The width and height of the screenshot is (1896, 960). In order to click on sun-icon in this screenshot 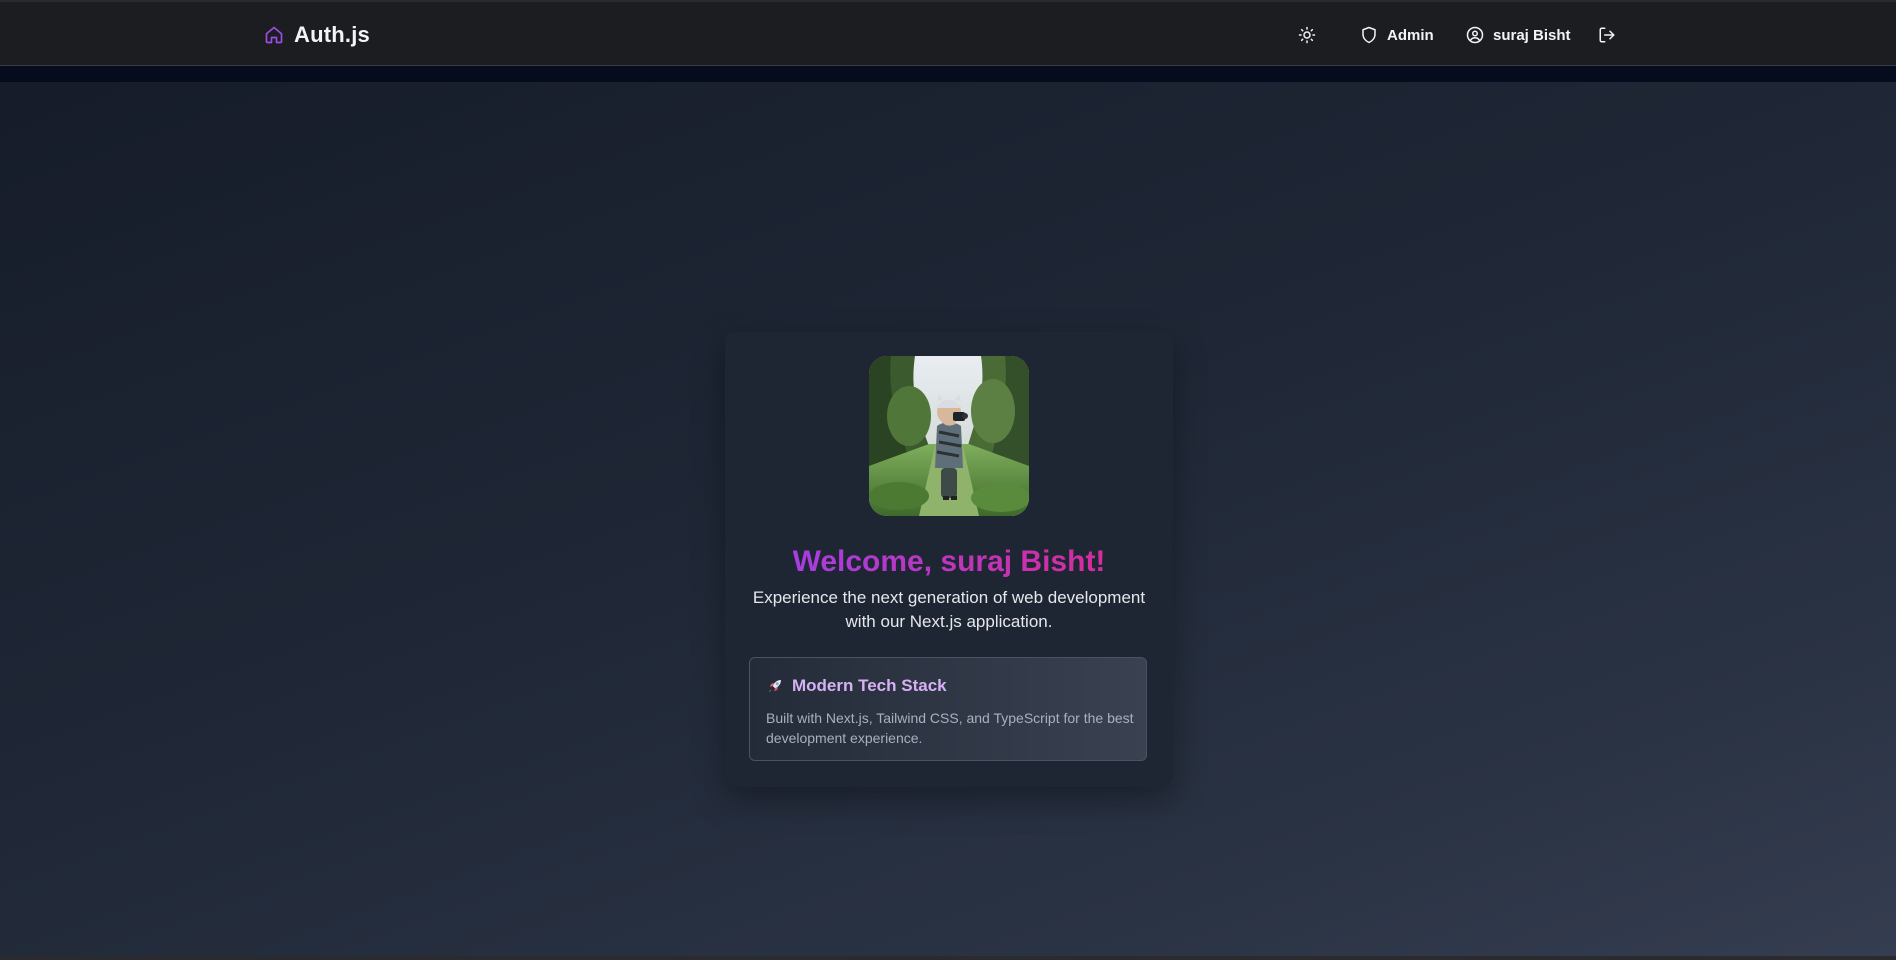, I will do `click(1307, 35)`.